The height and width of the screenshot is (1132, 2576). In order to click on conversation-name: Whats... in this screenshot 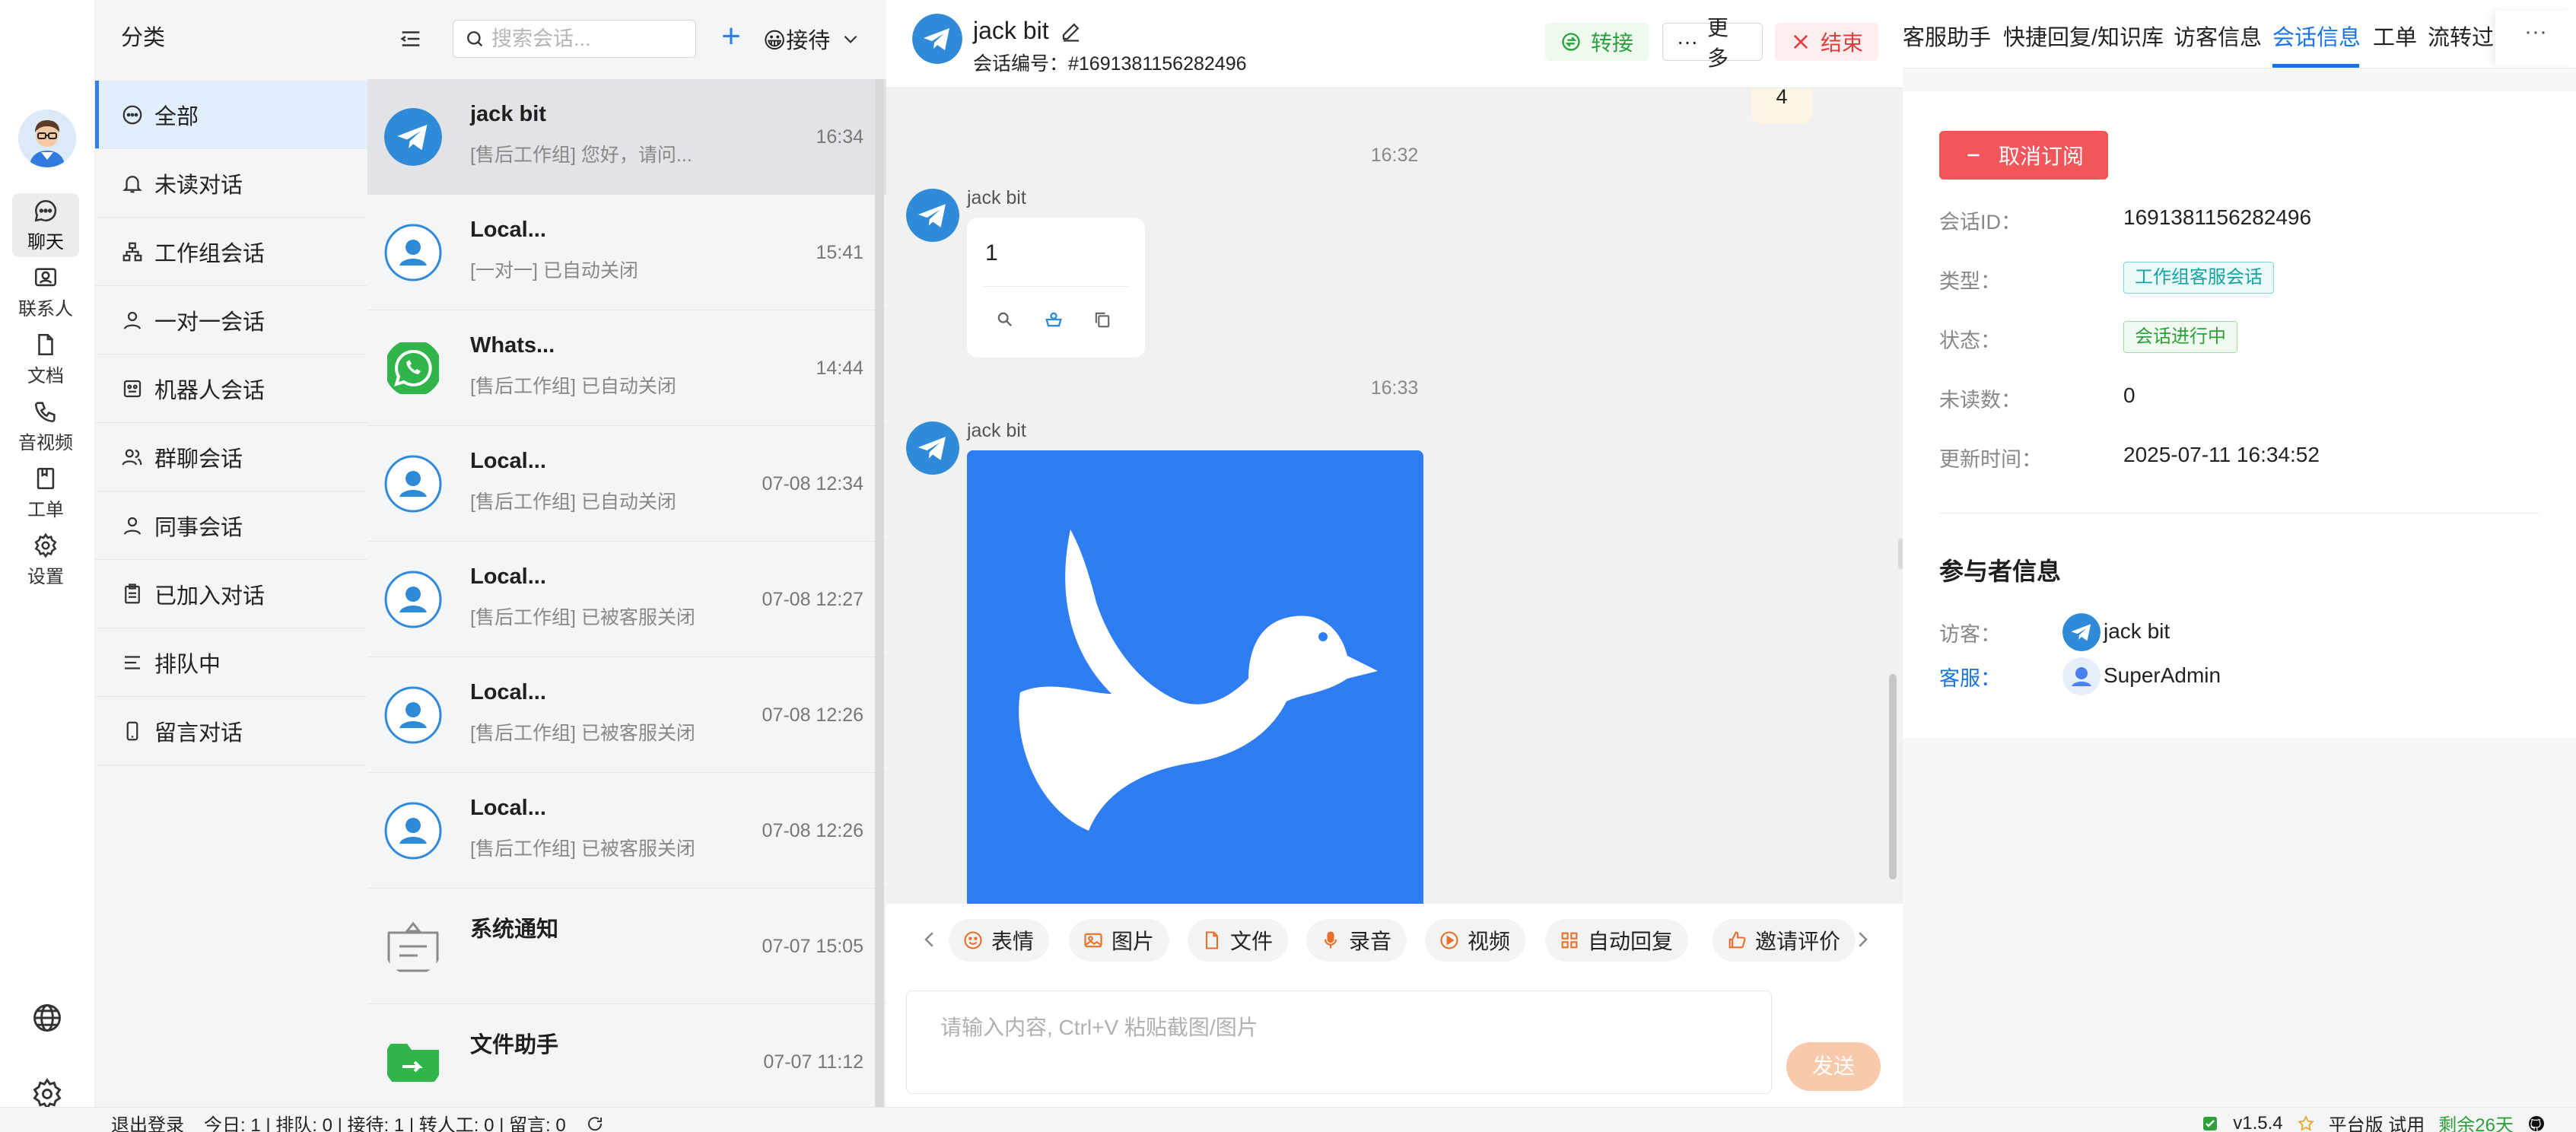, I will do `click(512, 345)`.